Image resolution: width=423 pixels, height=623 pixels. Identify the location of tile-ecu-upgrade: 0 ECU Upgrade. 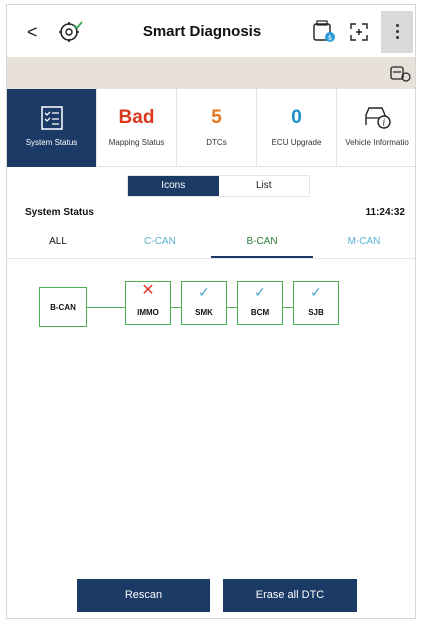
(297, 128).